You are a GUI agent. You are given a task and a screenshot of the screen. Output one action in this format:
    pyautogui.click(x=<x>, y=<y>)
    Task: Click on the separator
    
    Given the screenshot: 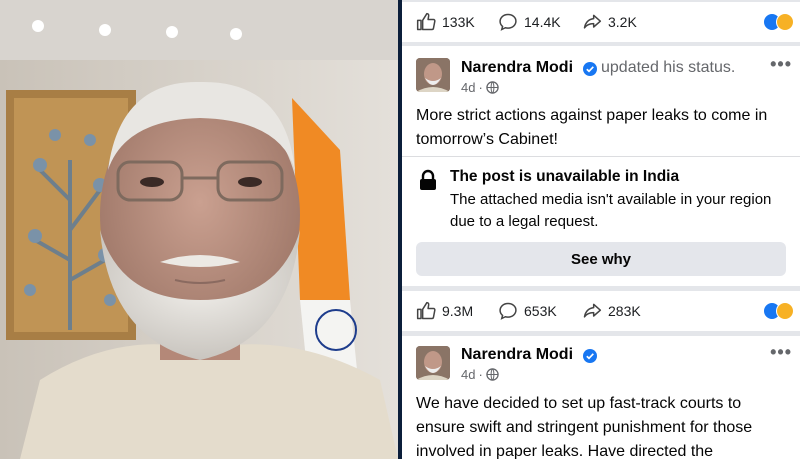 What is the action you would take?
    pyautogui.click(x=601, y=156)
    